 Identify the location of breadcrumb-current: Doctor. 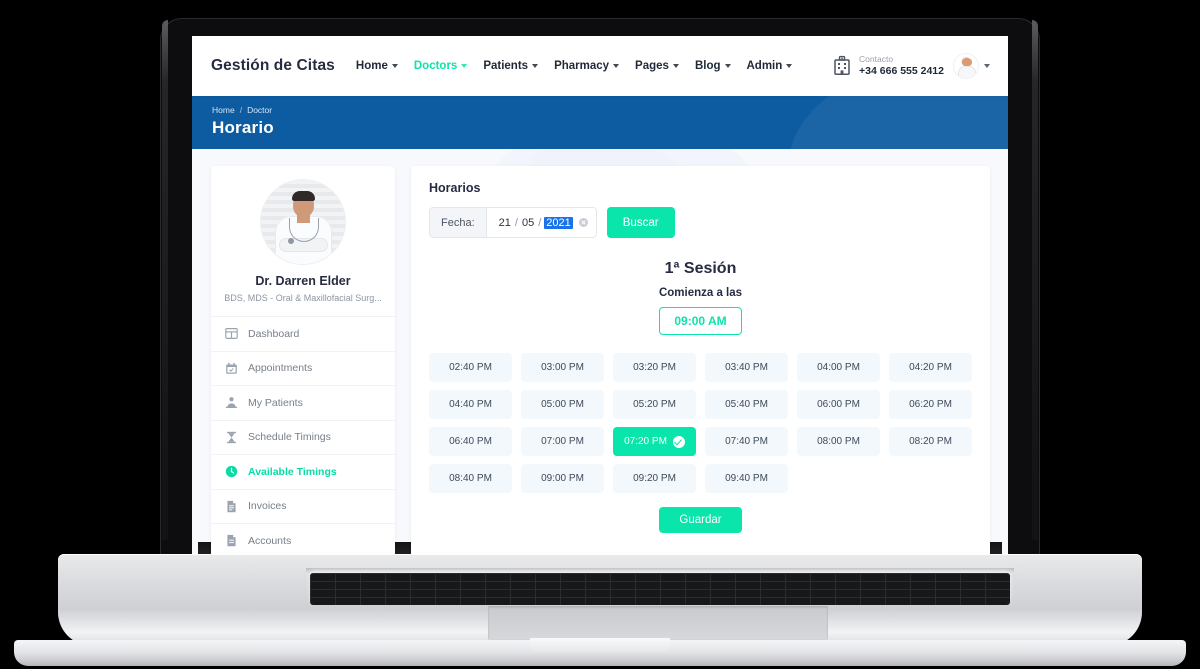
(260, 110).